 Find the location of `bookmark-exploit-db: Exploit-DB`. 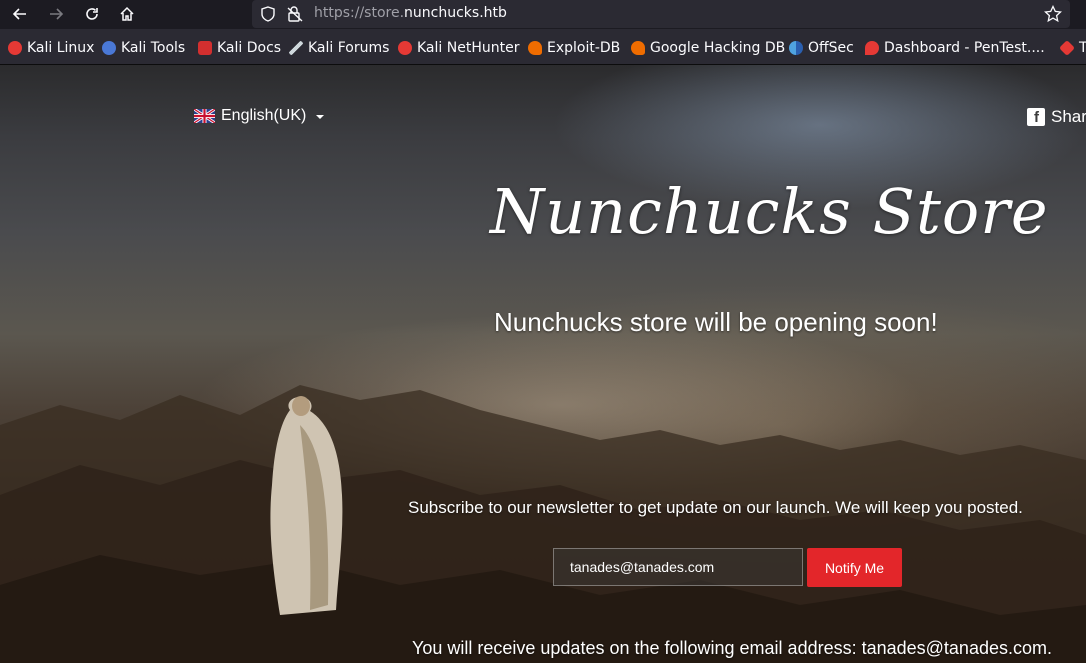

bookmark-exploit-db: Exploit-DB is located at coordinates (574, 48).